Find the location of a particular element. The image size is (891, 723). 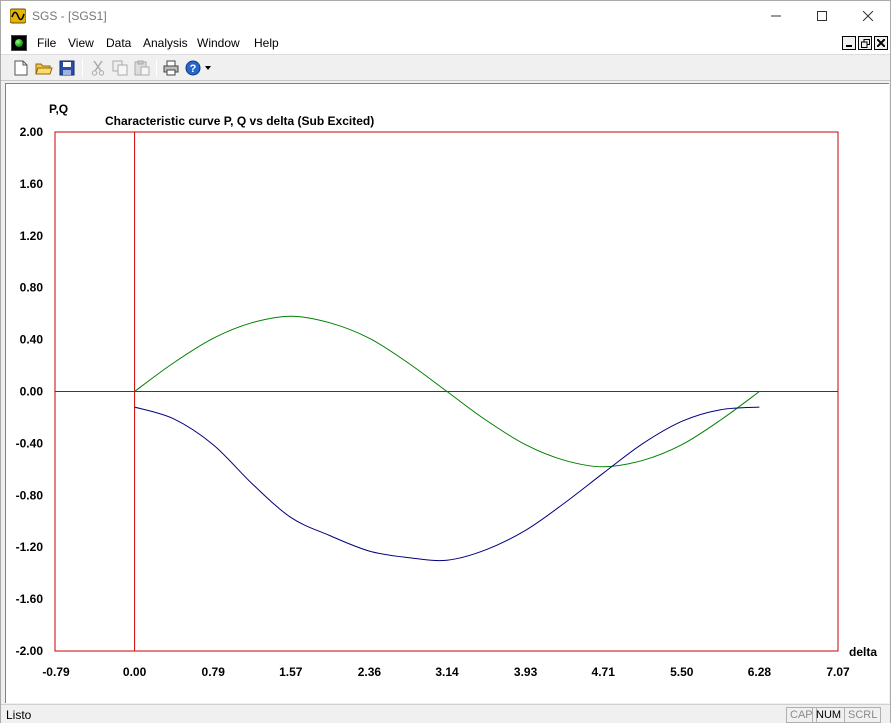

menu-bar: File View Data Analysis Window Help is located at coordinates (445, 43).